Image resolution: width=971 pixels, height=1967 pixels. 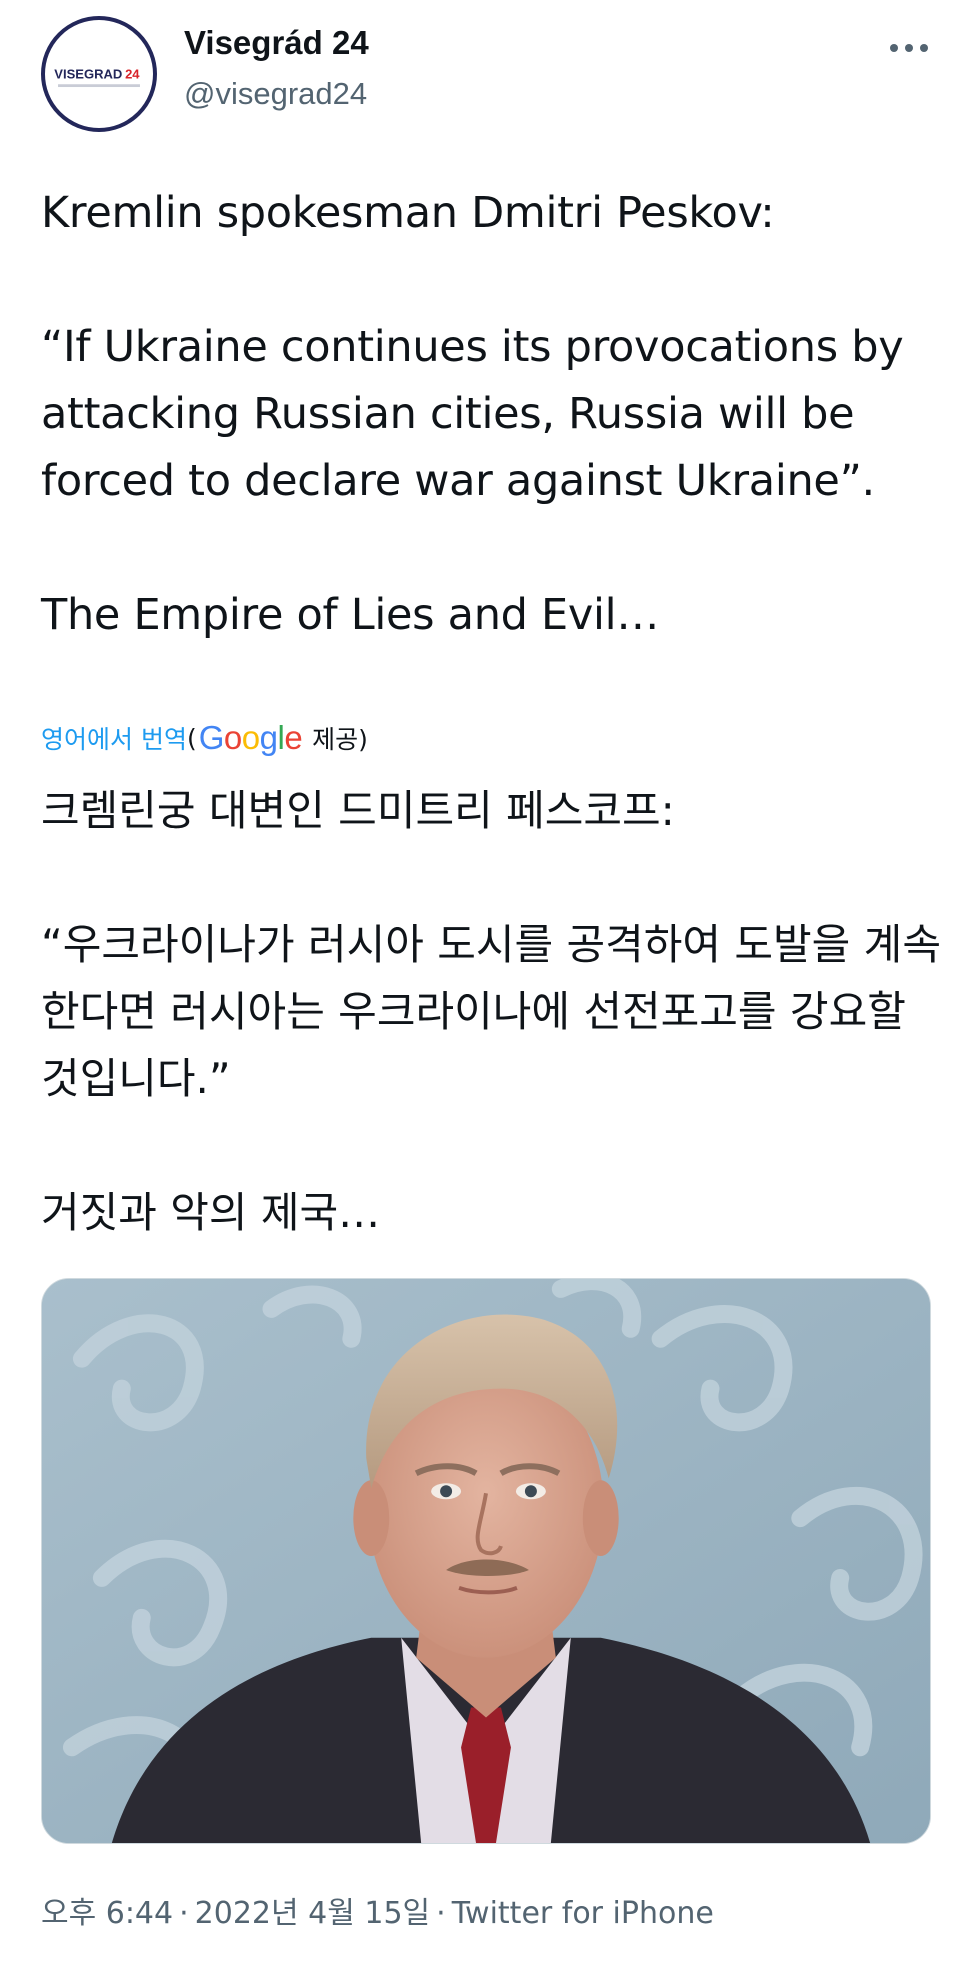 What do you see at coordinates (191, 738) in the screenshot?
I see `open-paren: (` at bounding box center [191, 738].